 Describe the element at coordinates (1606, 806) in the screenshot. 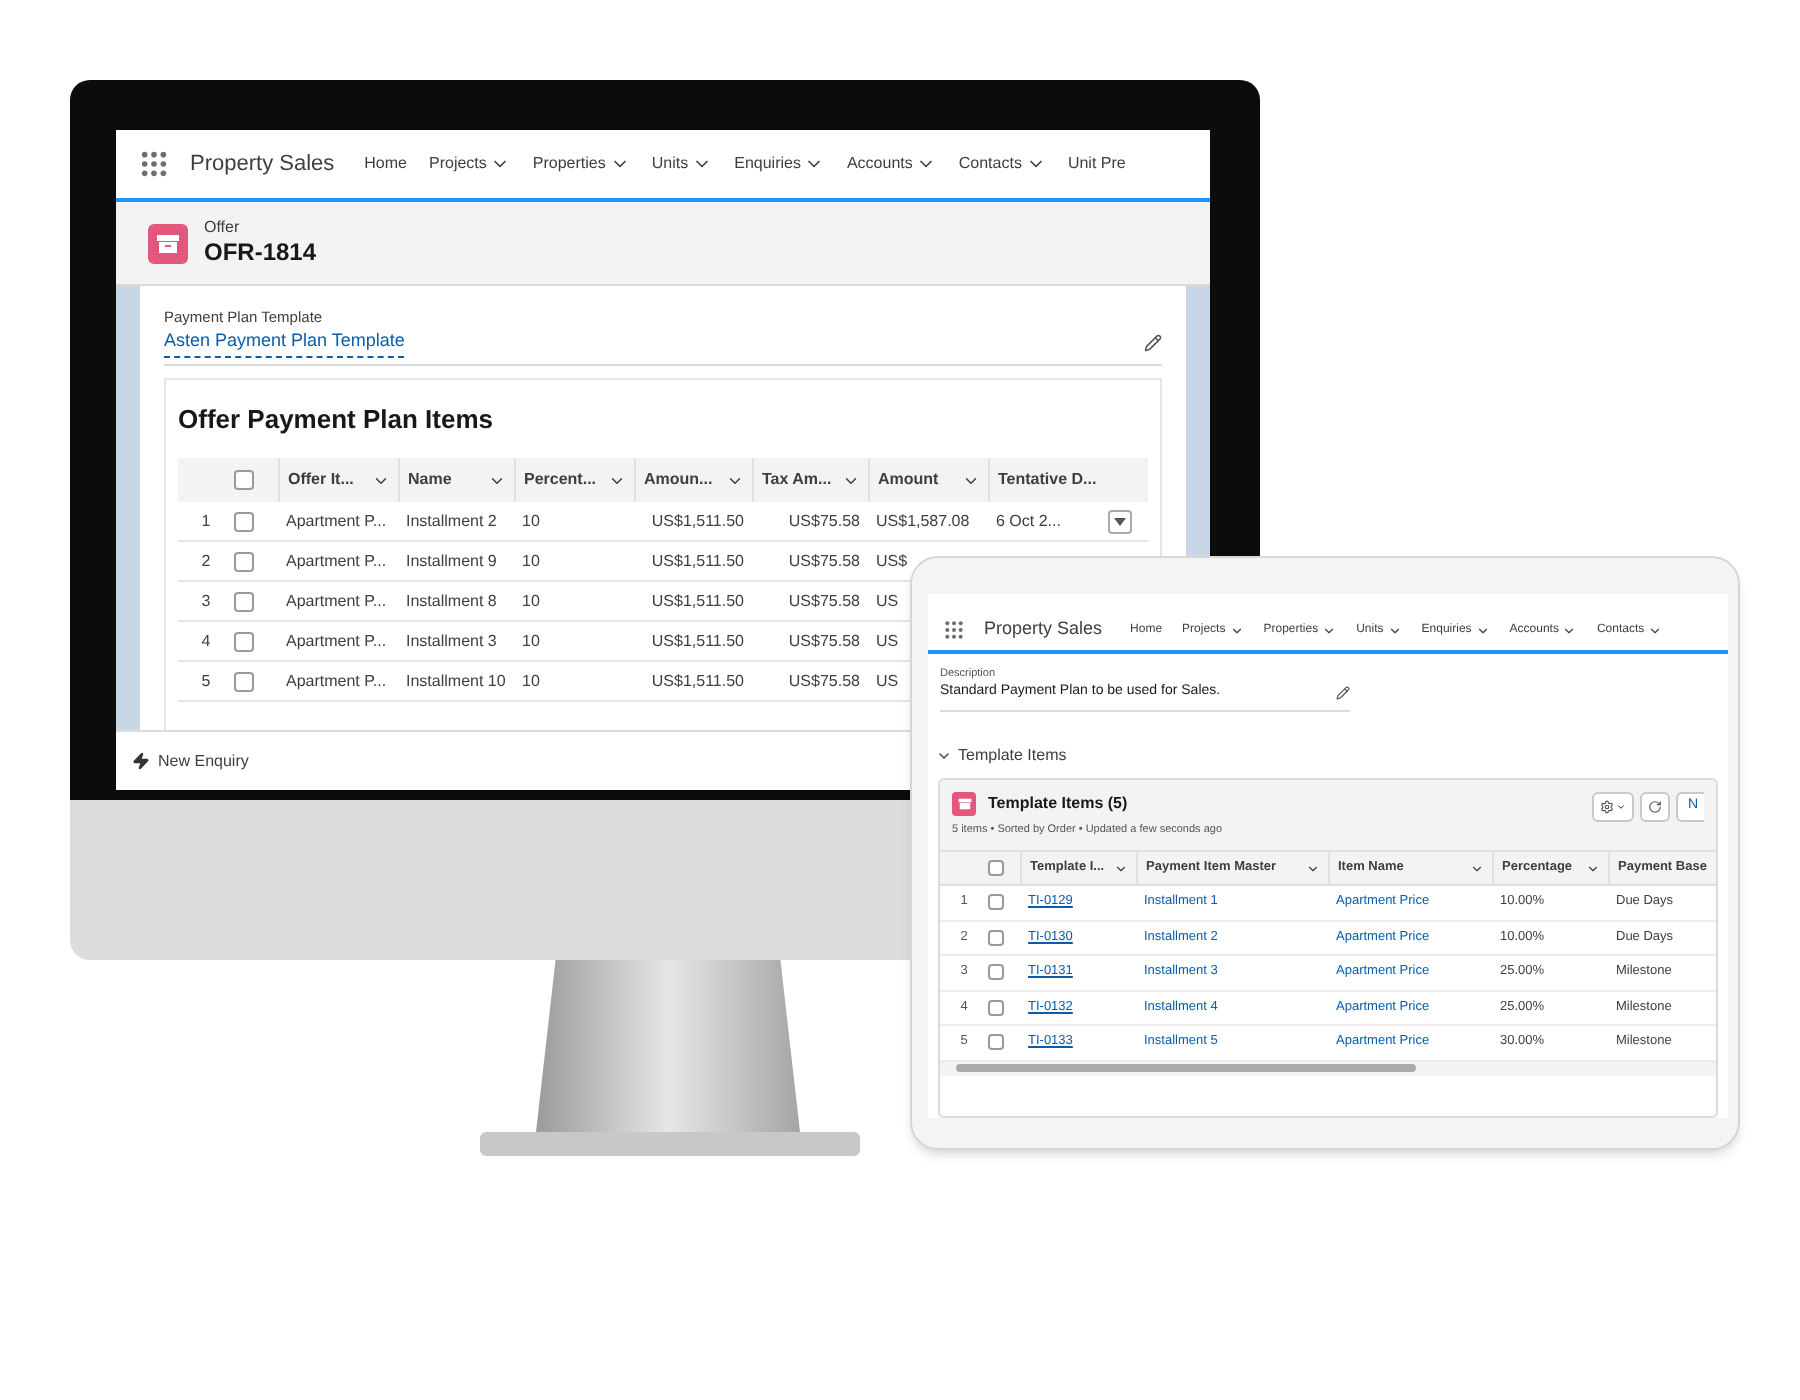

I see `settings-icon` at that location.